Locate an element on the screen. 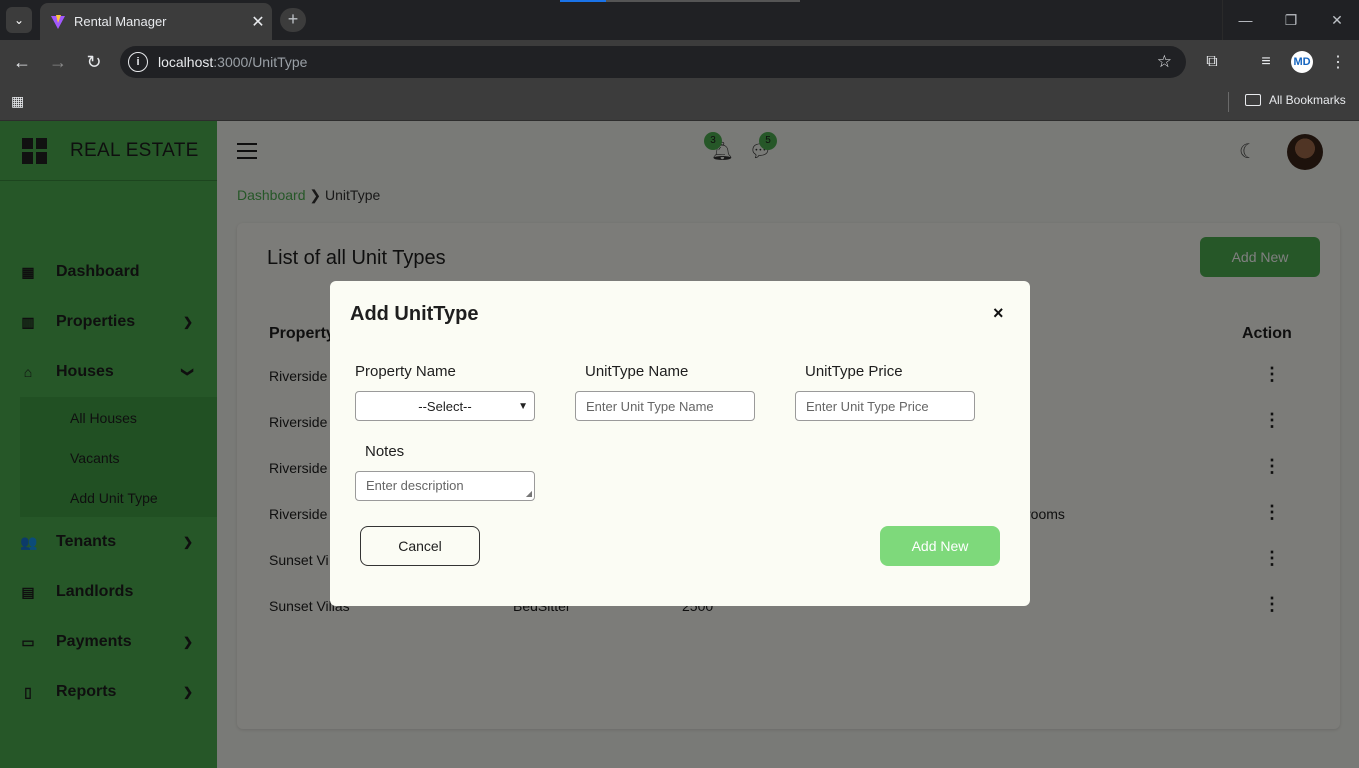 This screenshot has height=768, width=1359. notes-label: Notes is located at coordinates (385, 451).